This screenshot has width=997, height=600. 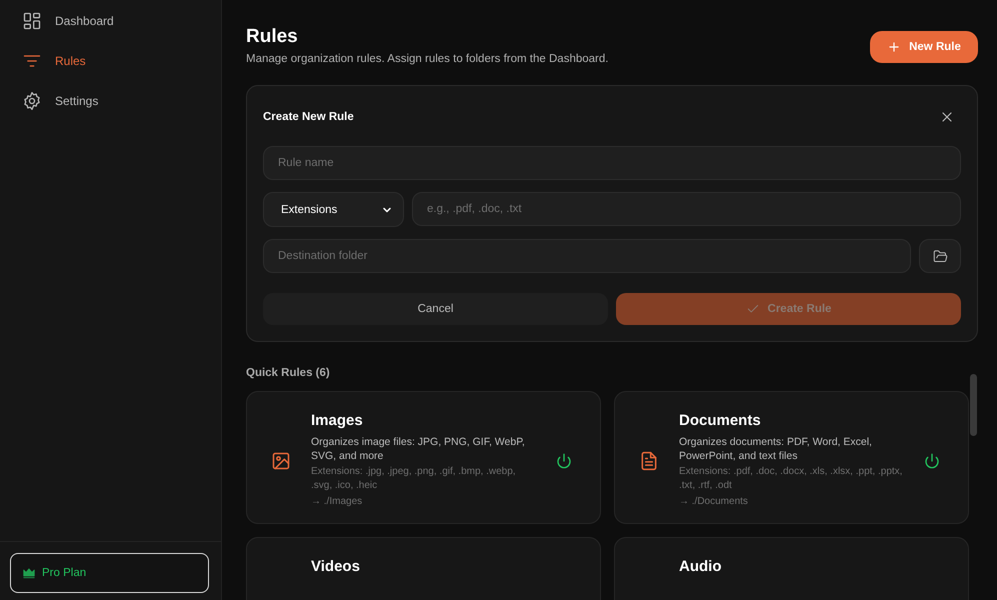 What do you see at coordinates (121, 101) in the screenshot?
I see `sidebar-nav-item: Settings` at bounding box center [121, 101].